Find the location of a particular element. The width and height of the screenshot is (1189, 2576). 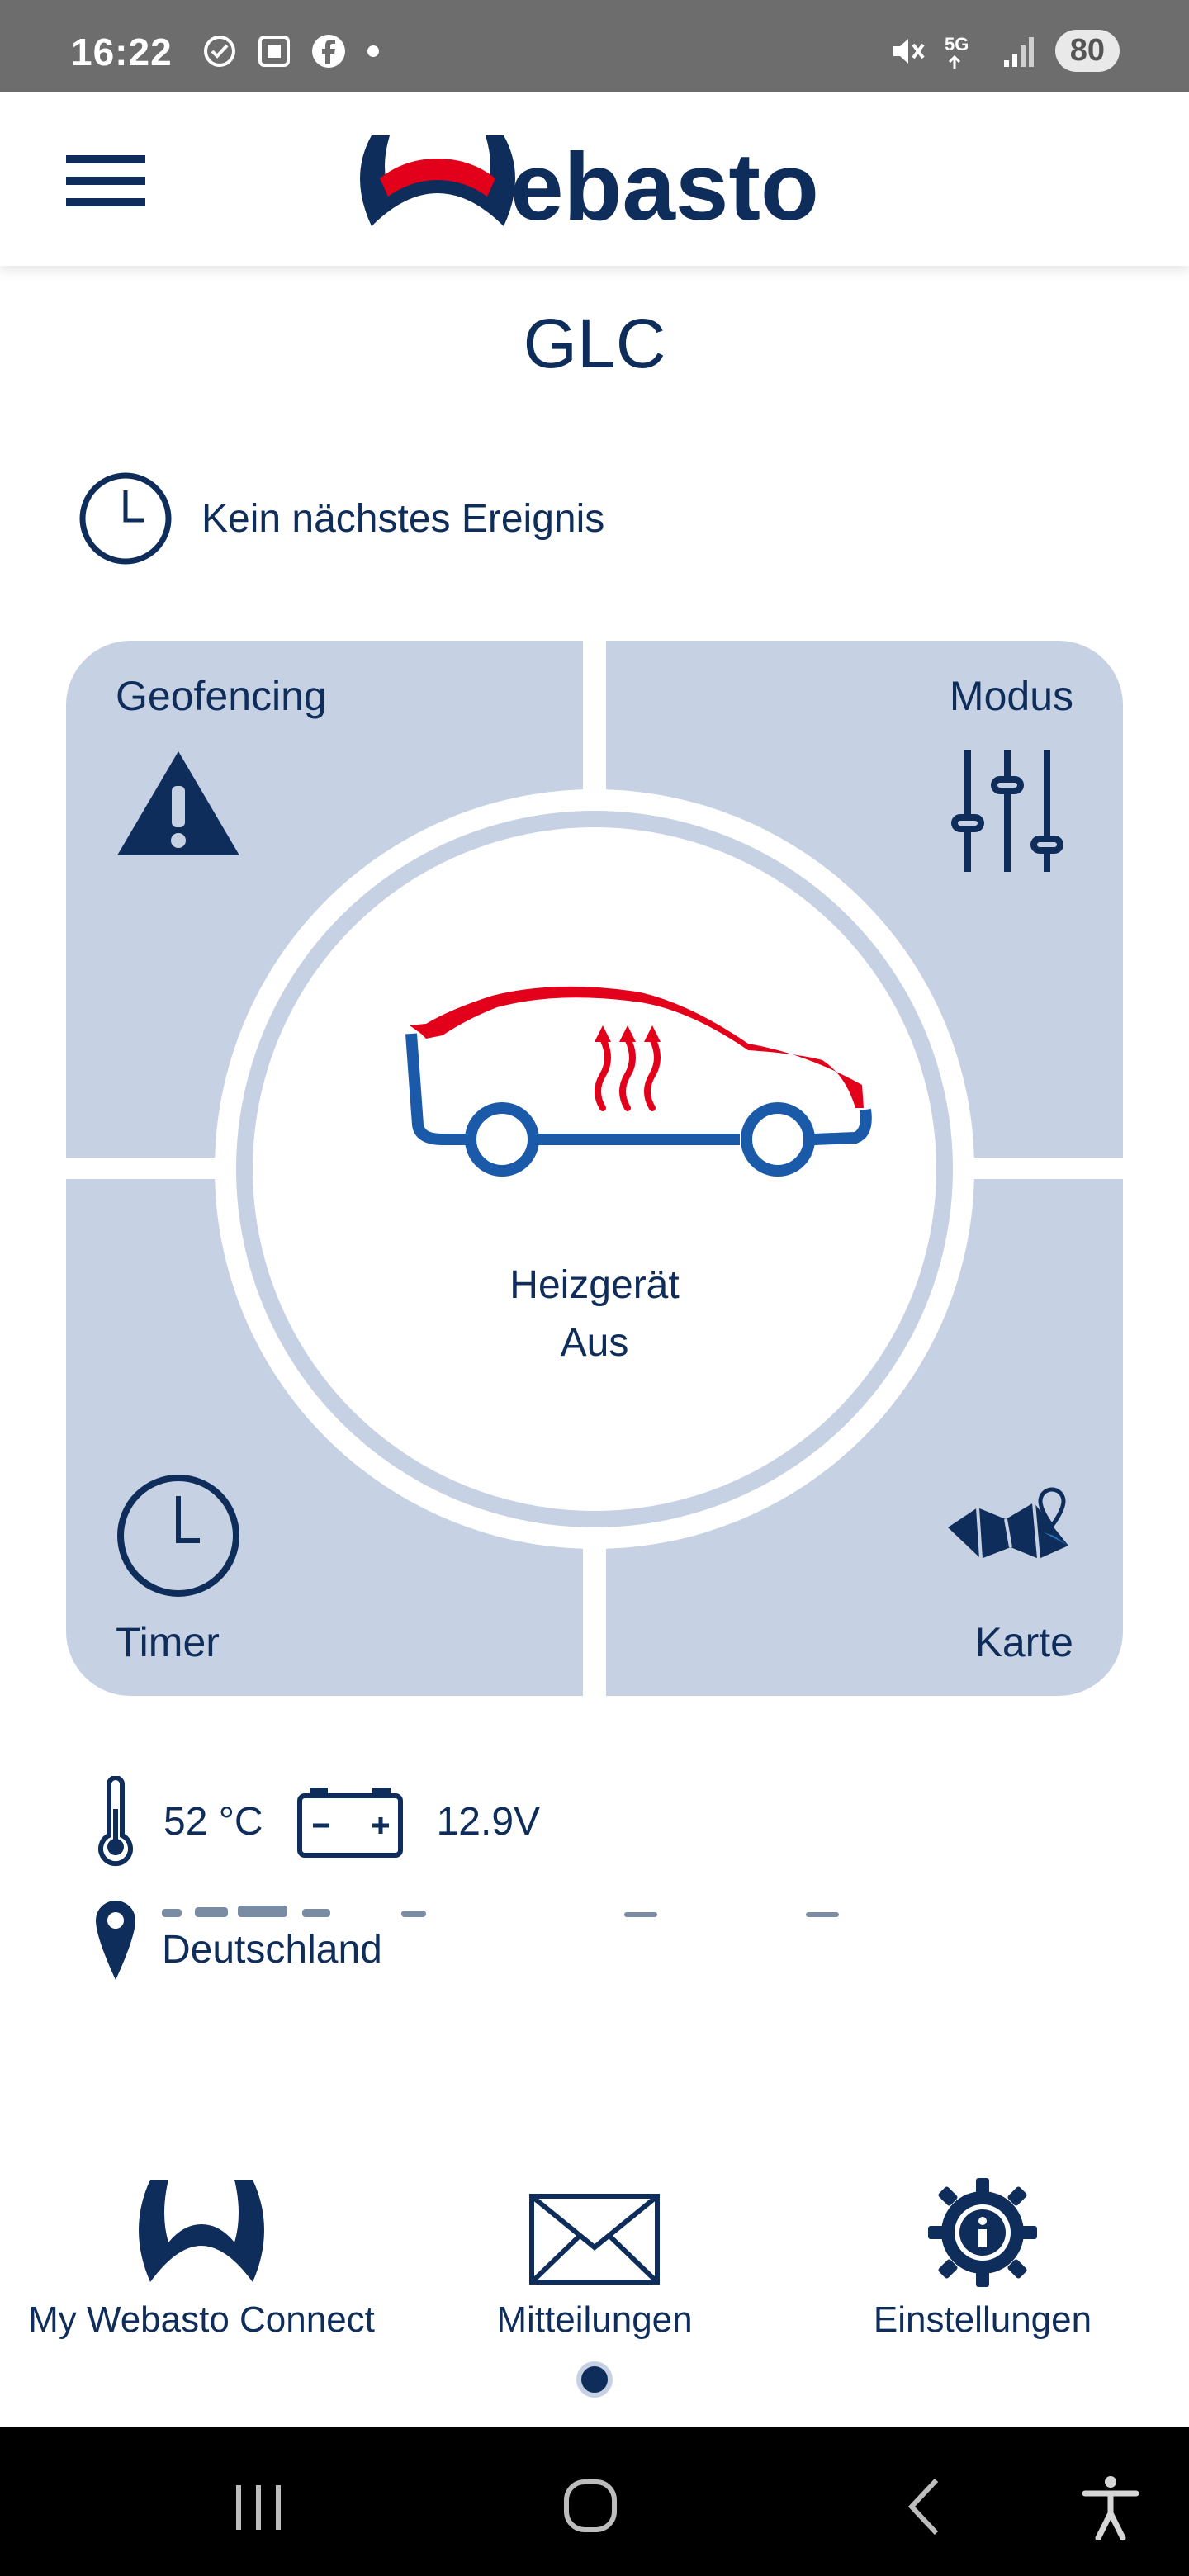

battery-level: 80 is located at coordinates (1087, 51).